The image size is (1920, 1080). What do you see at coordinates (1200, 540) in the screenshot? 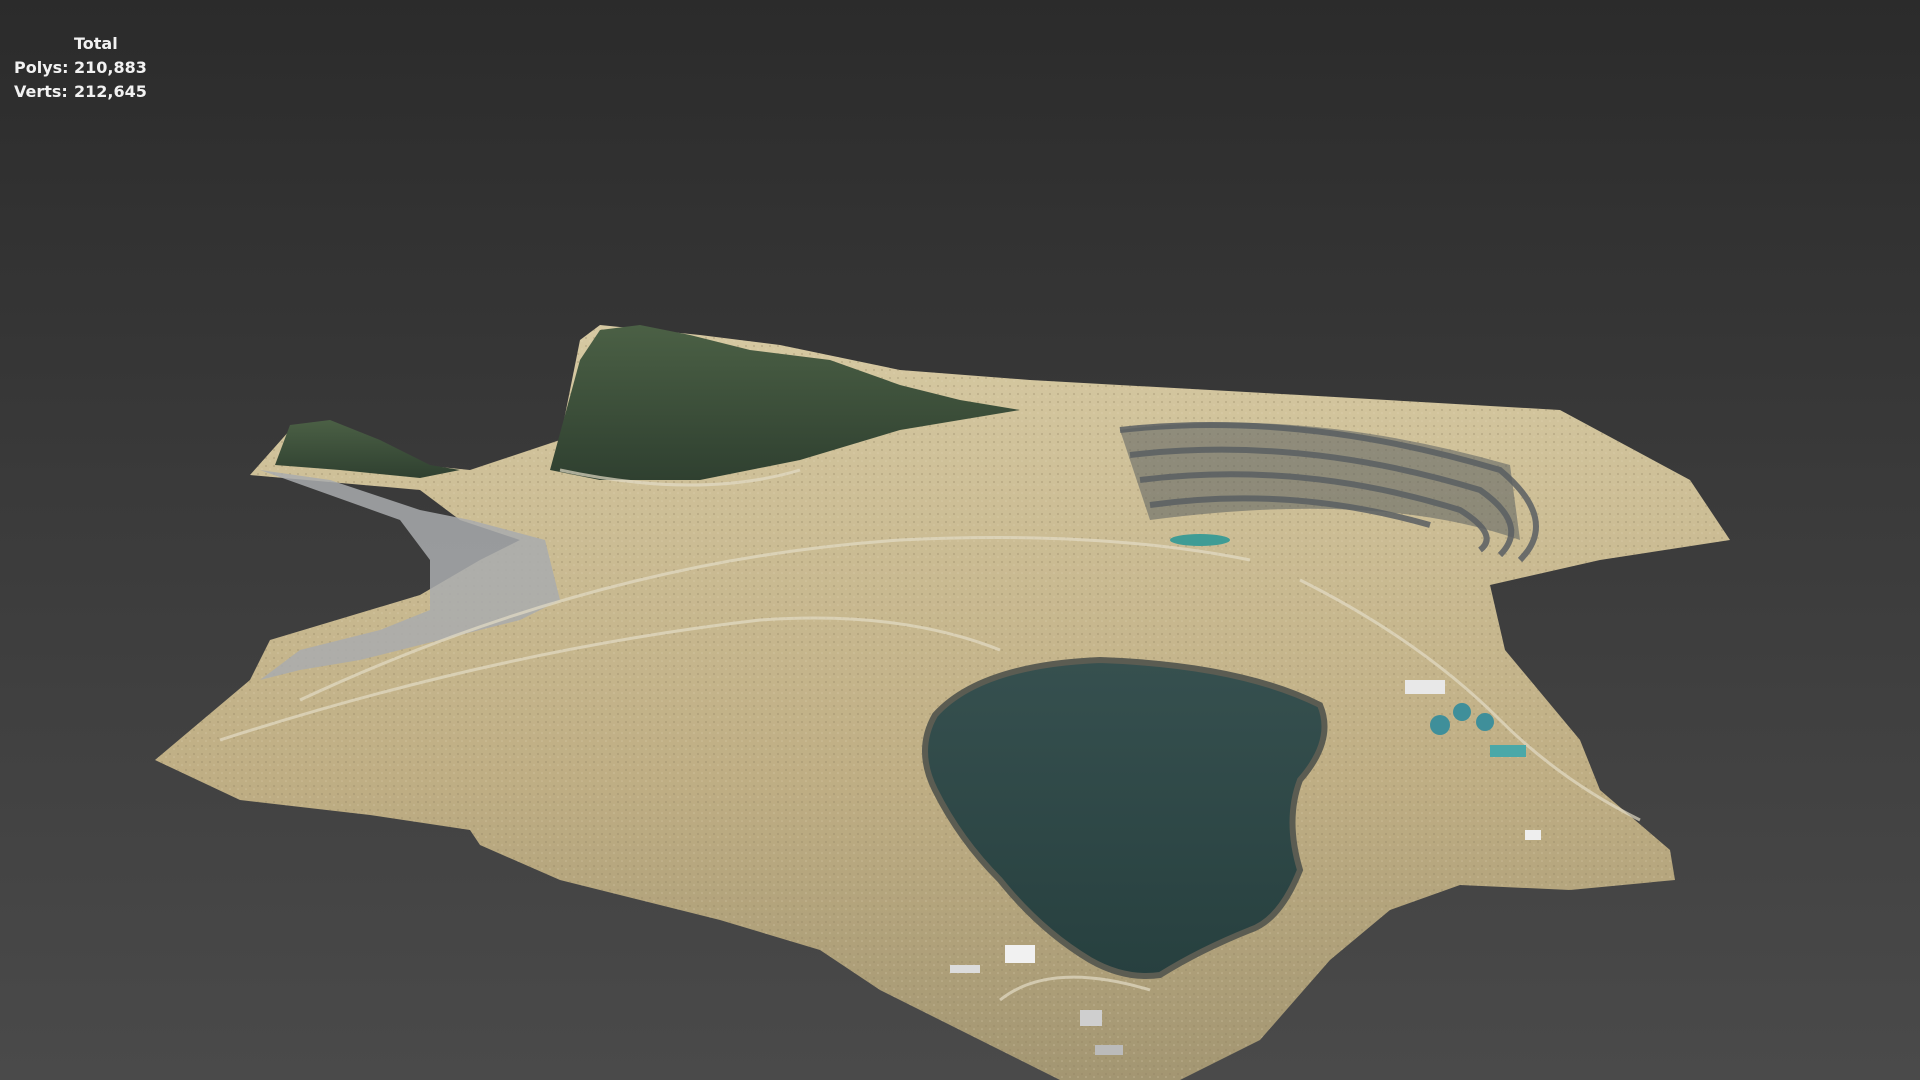
I see `teal-pond` at bounding box center [1200, 540].